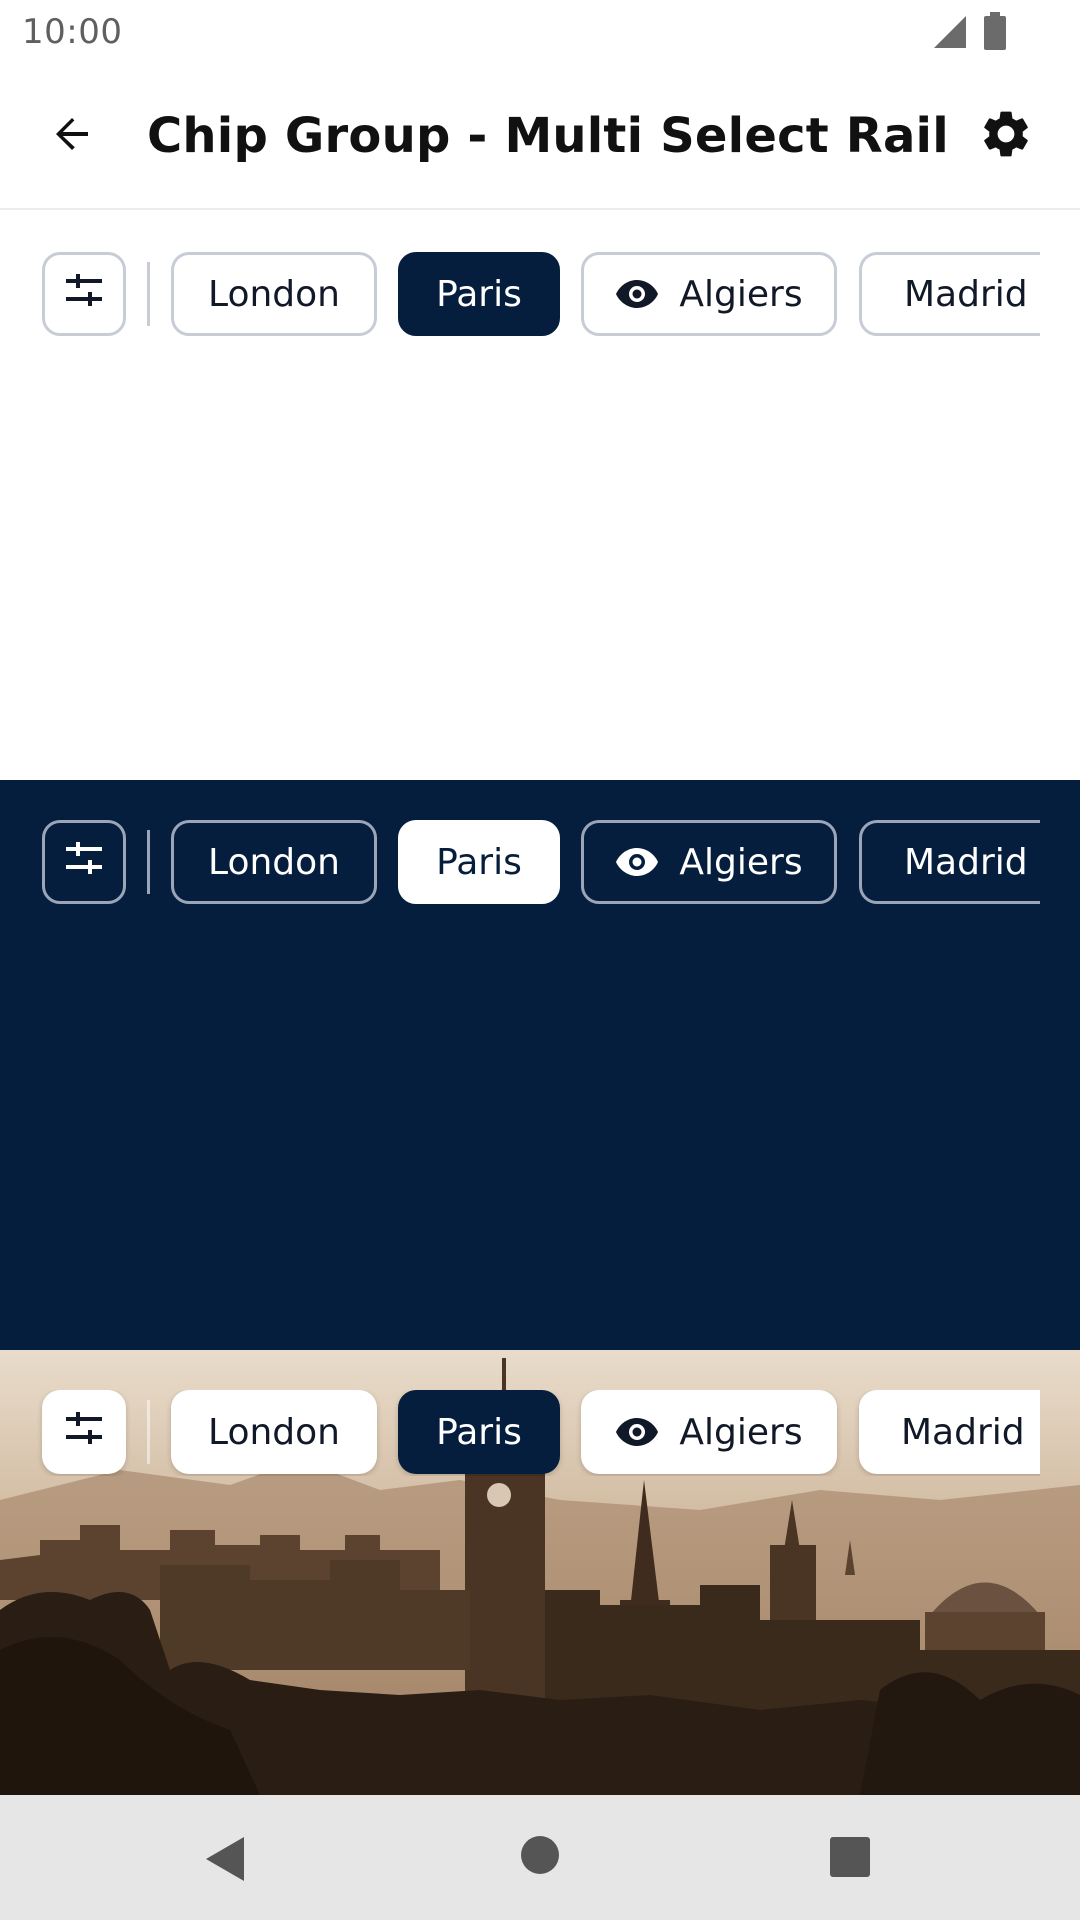 The image size is (1080, 1920). Describe the element at coordinates (995, 33) in the screenshot. I see `battery-icon` at that location.